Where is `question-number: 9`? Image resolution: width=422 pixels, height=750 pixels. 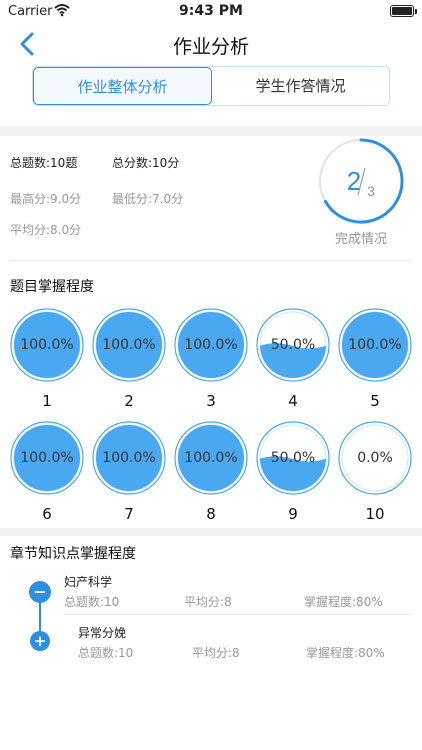
question-number: 9 is located at coordinates (293, 514).